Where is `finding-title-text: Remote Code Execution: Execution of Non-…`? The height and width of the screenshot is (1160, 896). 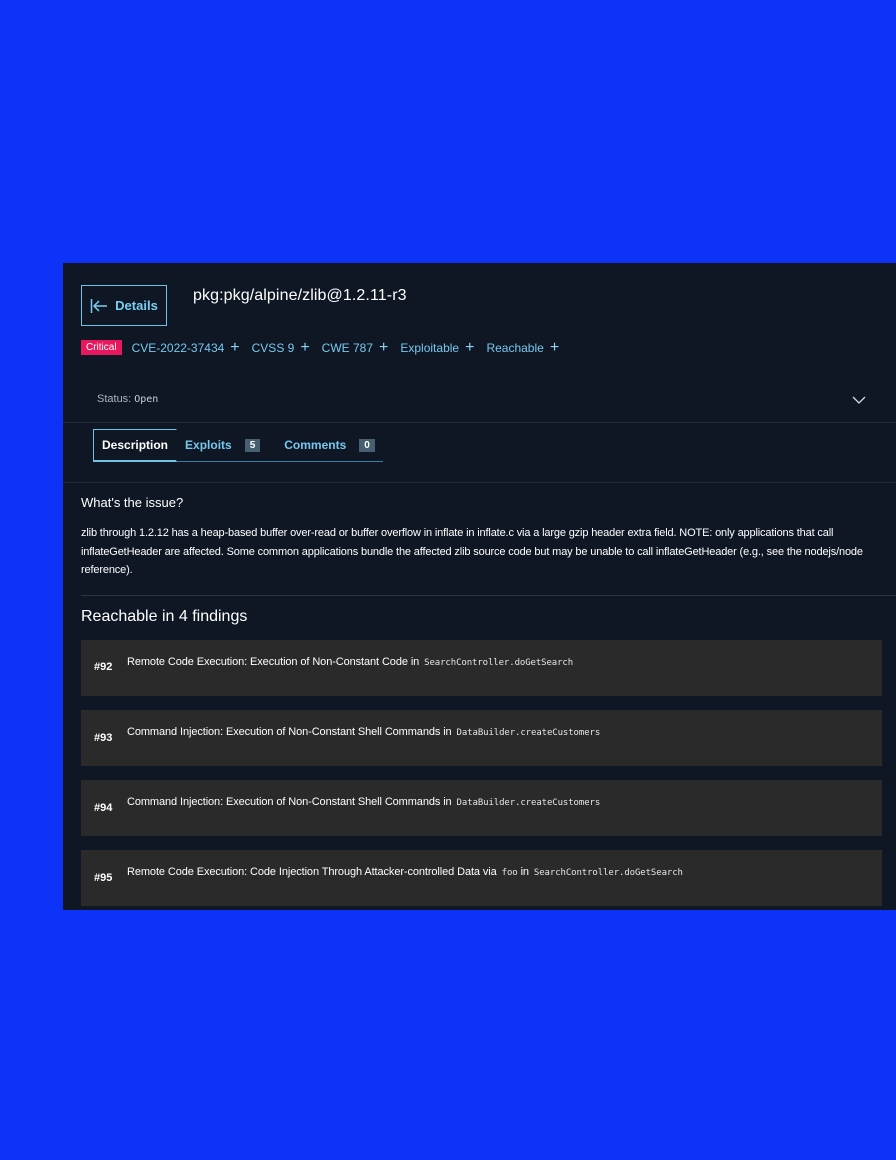
finding-title-text: Remote Code Execution: Execution of Non-… is located at coordinates (273, 662).